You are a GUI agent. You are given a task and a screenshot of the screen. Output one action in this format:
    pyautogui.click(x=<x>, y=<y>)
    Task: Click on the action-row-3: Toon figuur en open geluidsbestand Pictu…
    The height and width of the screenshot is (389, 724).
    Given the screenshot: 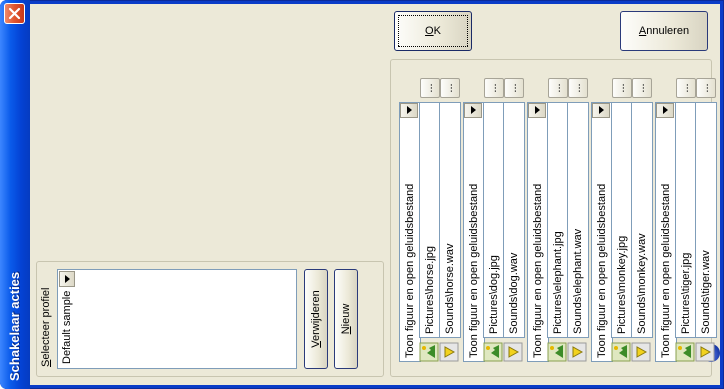 What is the action you would take?
    pyautogui.click(x=557, y=216)
    